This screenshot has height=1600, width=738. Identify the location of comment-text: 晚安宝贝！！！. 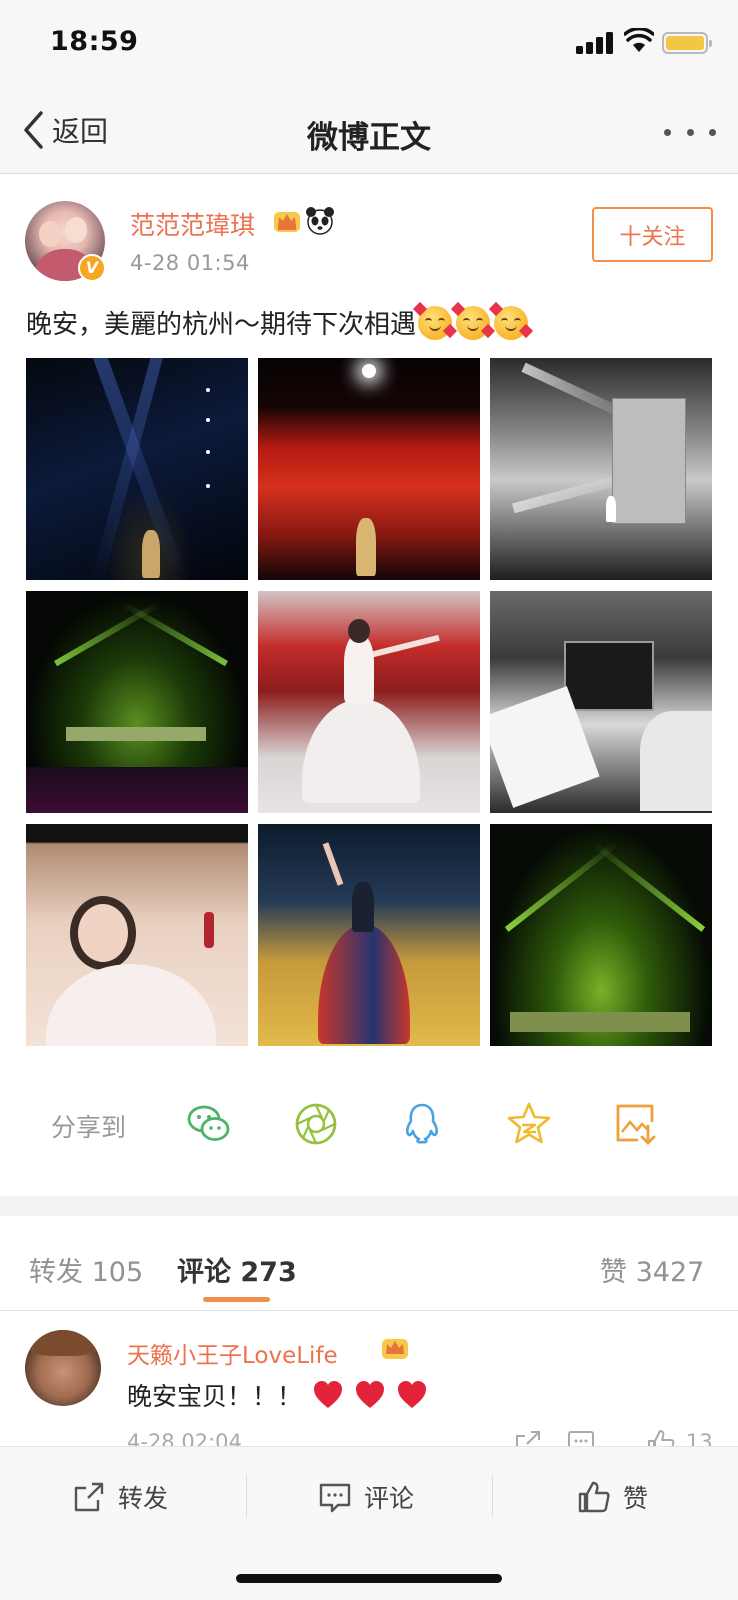
(215, 1396).